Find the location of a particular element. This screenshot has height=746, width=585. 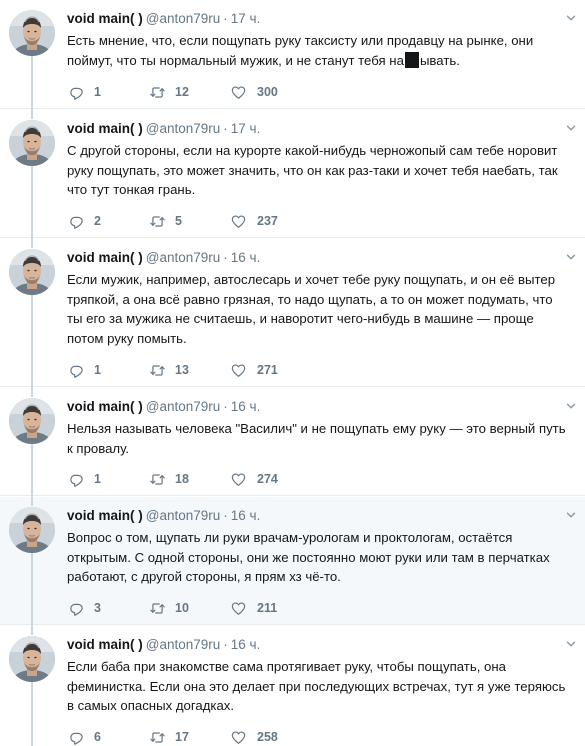

retweet-button: 12 is located at coordinates (168, 92).